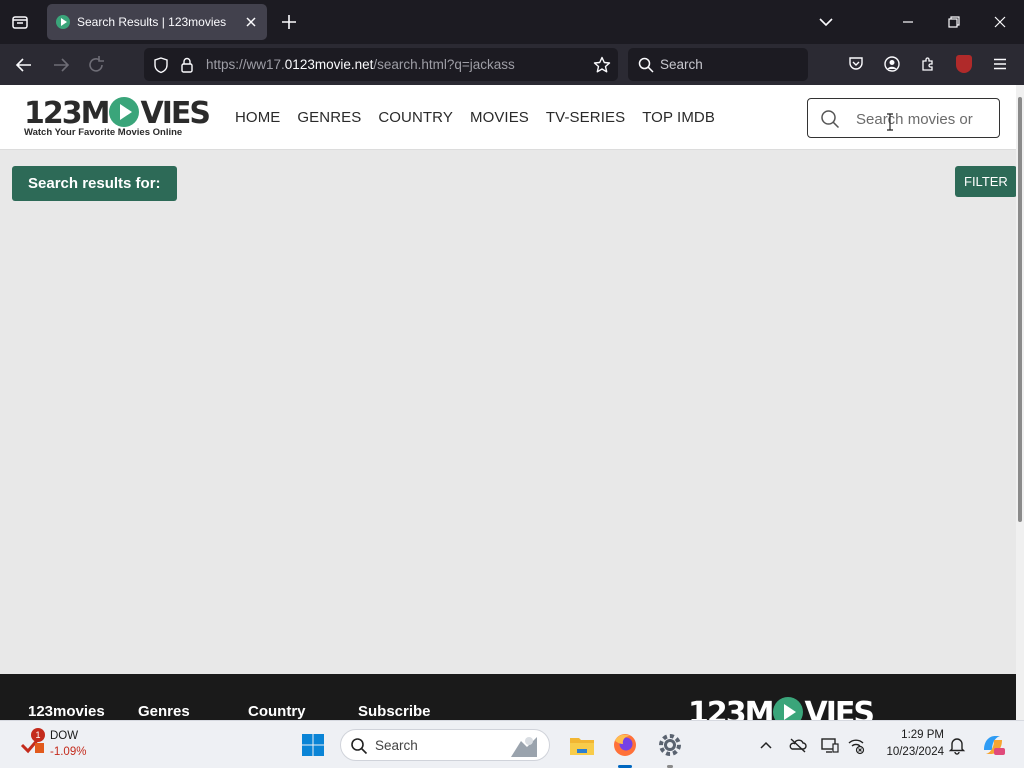  What do you see at coordinates (986, 181) in the screenshot?
I see `filter-button: FILTER` at bounding box center [986, 181].